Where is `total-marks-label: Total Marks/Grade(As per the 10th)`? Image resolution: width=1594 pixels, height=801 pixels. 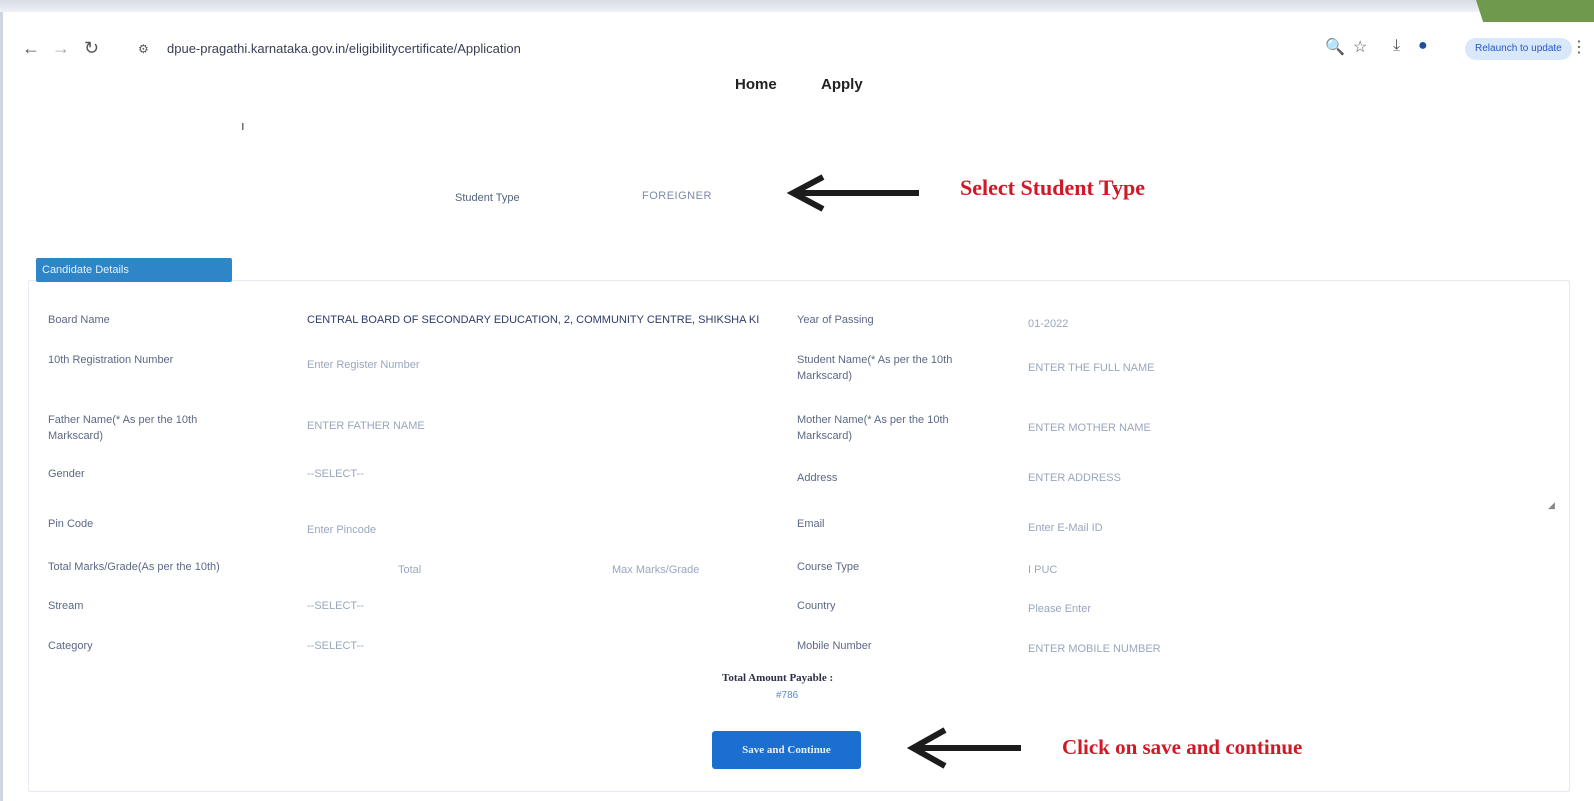
total-marks-label: Total Marks/Grade(As per the 10th) is located at coordinates (134, 567).